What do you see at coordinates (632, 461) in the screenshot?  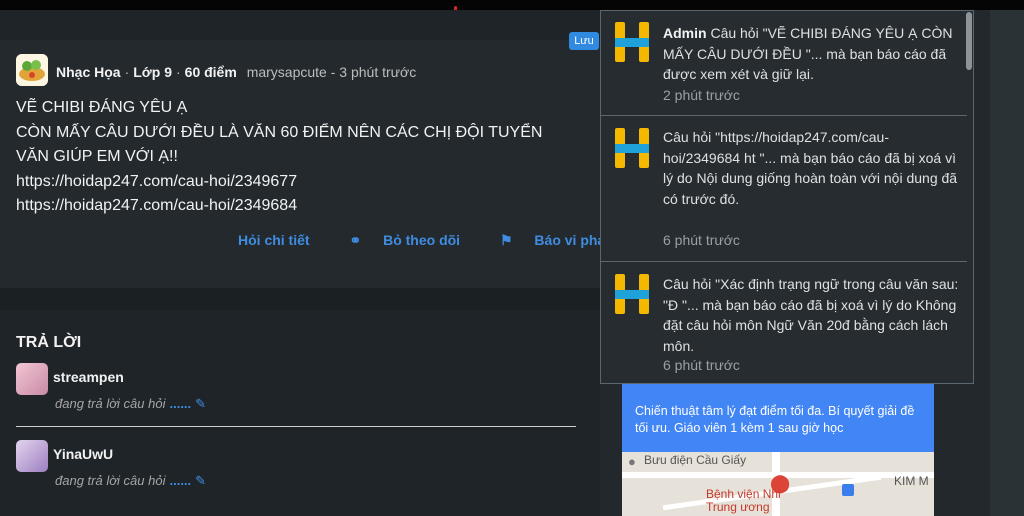 I see `map-pin-icon: ●` at bounding box center [632, 461].